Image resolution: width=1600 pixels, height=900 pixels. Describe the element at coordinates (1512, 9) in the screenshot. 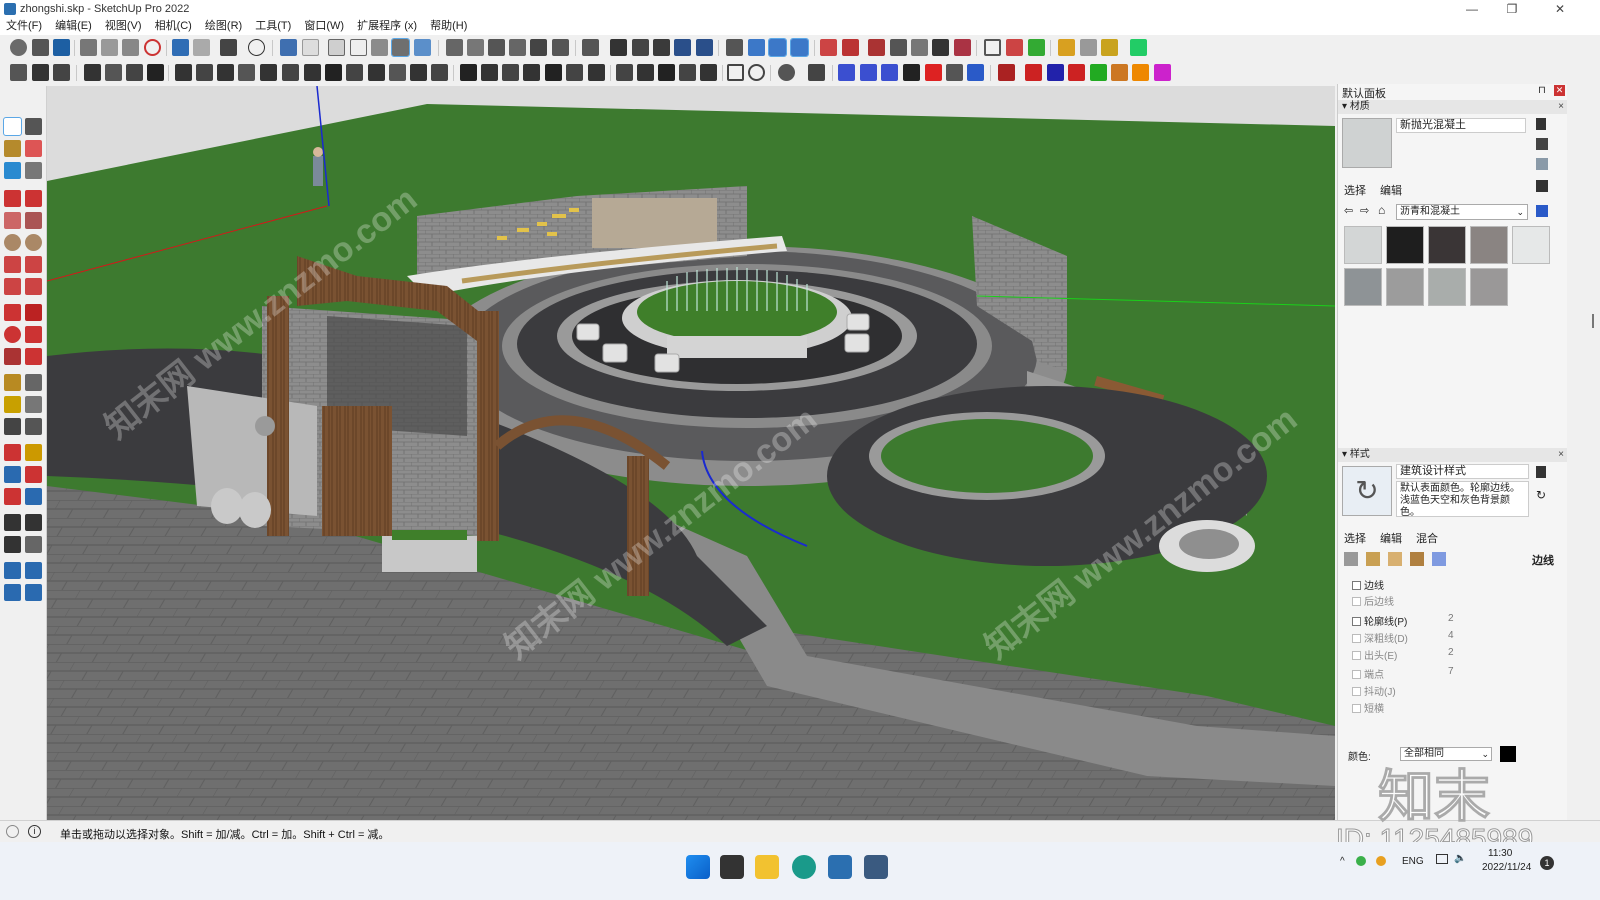

I see `maximize-button: ❐` at that location.